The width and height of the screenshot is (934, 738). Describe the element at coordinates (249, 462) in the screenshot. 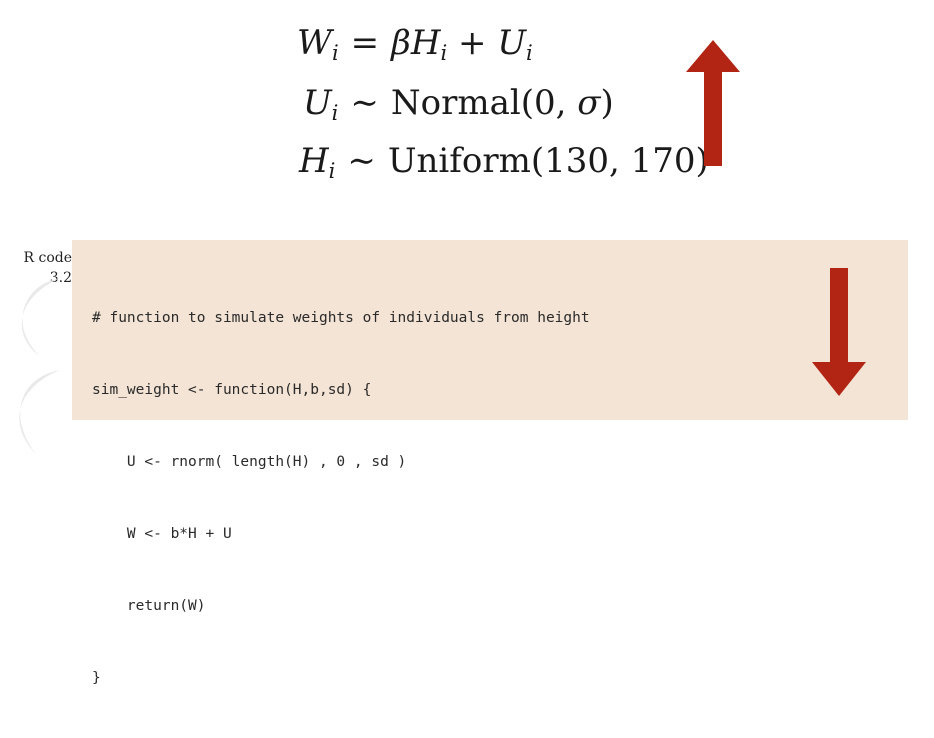

I see `code-line: U <- rnorm( length(H) , 0 , sd )` at that location.